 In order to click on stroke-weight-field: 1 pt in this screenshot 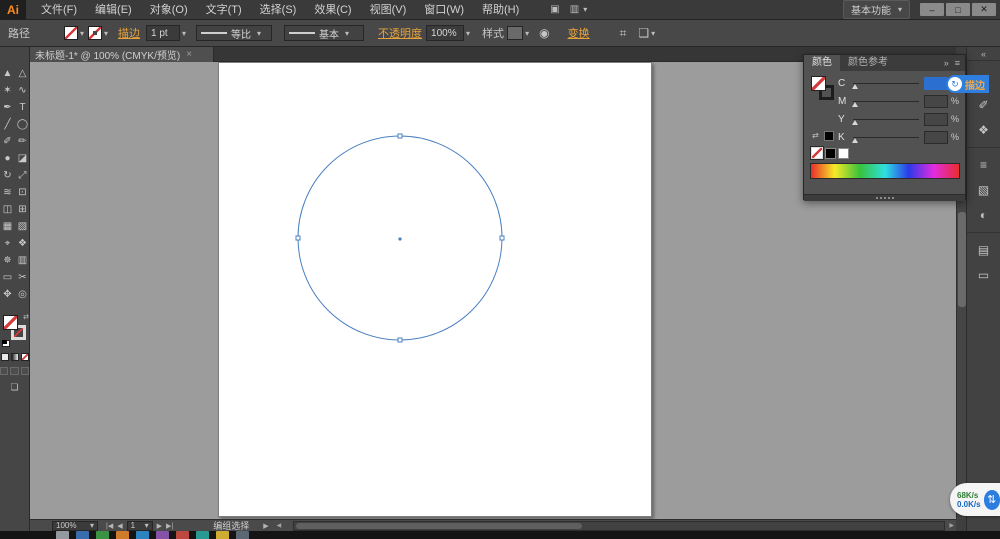, I will do `click(163, 33)`.